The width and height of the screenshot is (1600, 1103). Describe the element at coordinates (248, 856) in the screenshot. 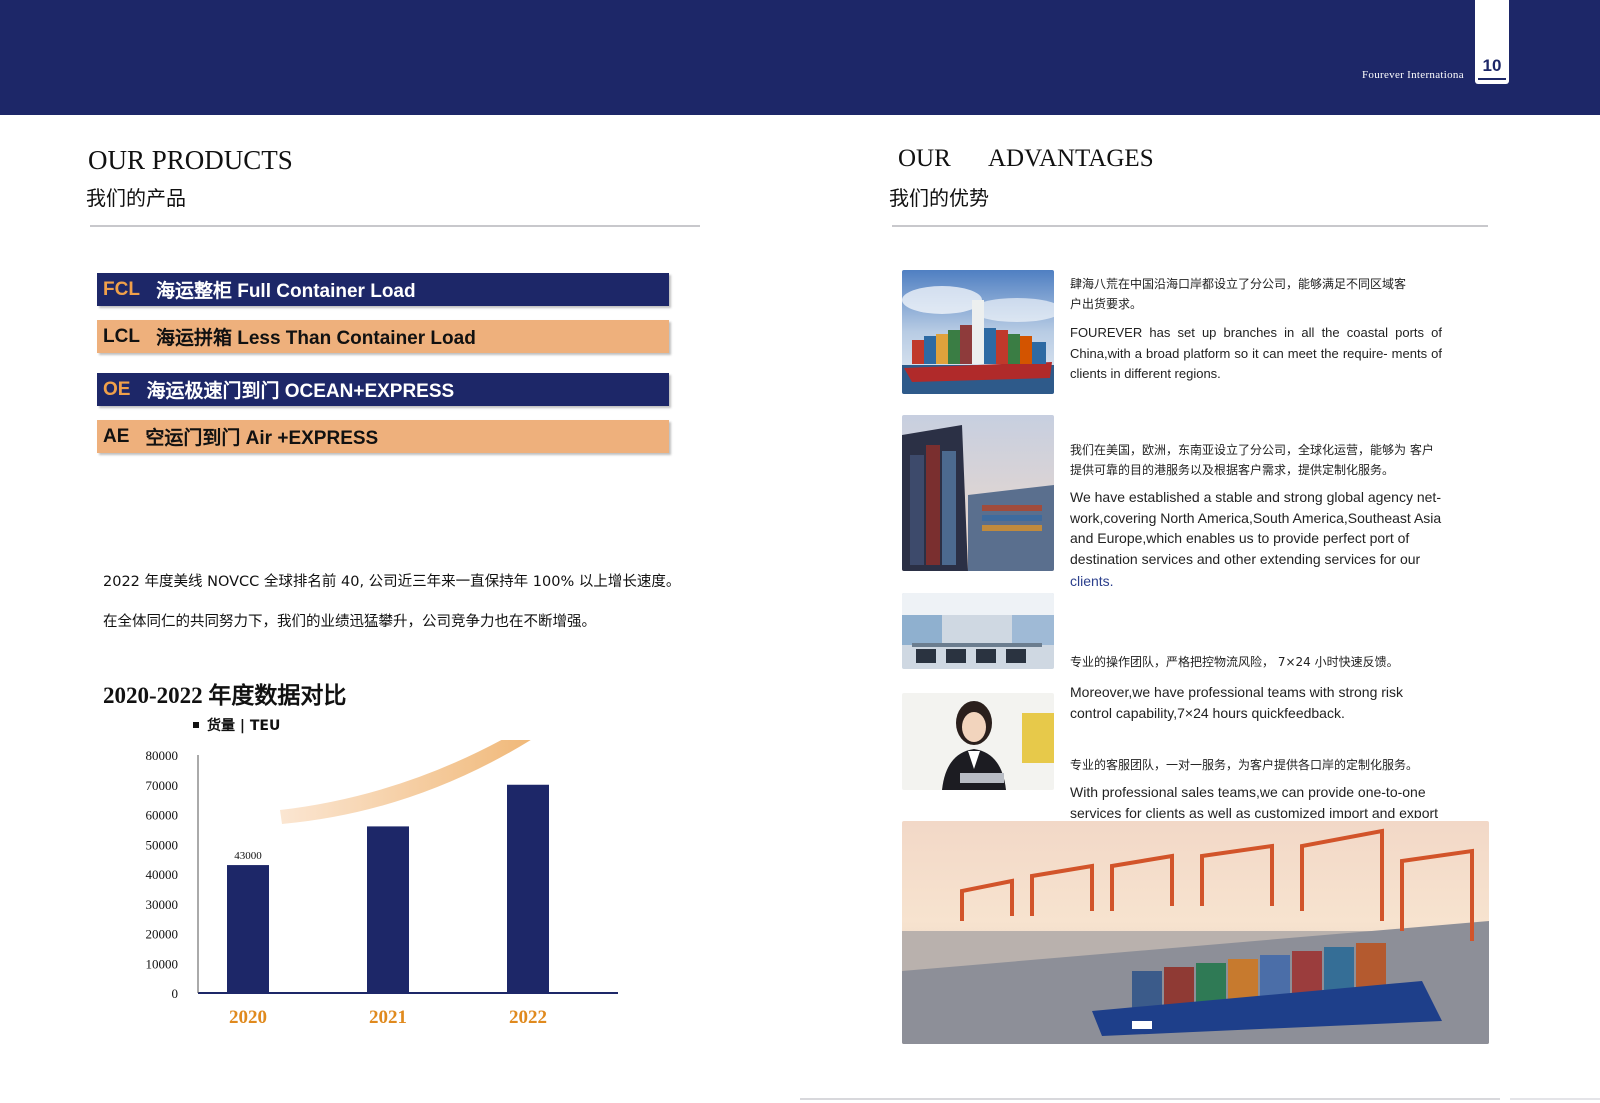

I see `bar-data-label: 43000` at that location.